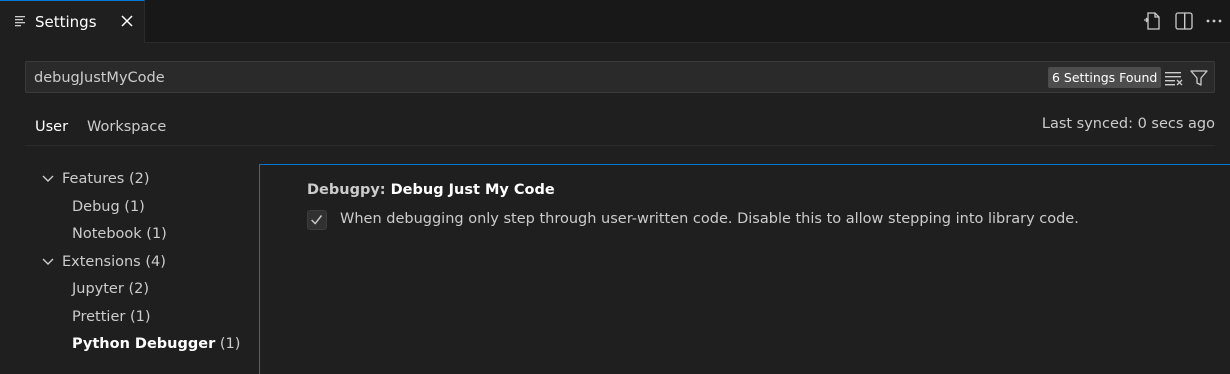 The image size is (1230, 374). I want to click on toc-count: (4), so click(155, 262).